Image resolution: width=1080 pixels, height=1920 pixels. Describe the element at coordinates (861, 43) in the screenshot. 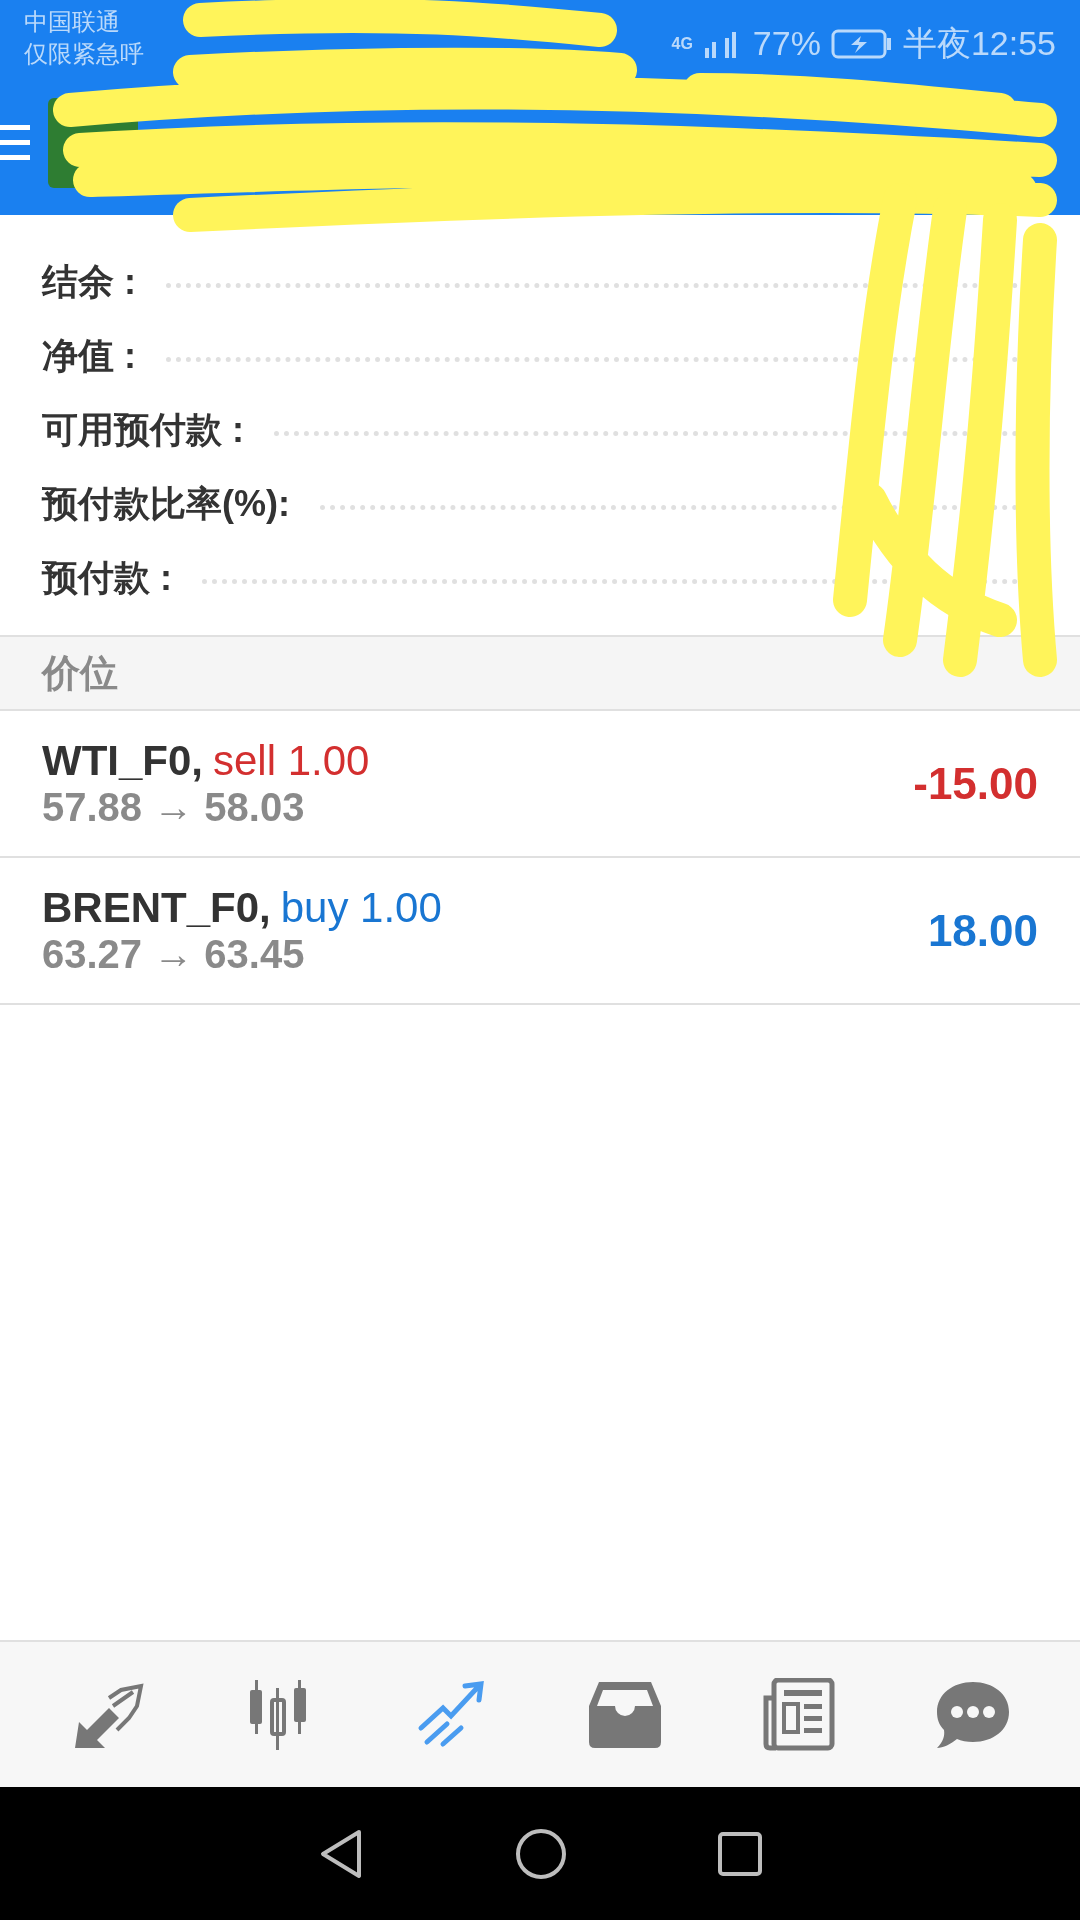

I see `battery-charging-icon` at that location.